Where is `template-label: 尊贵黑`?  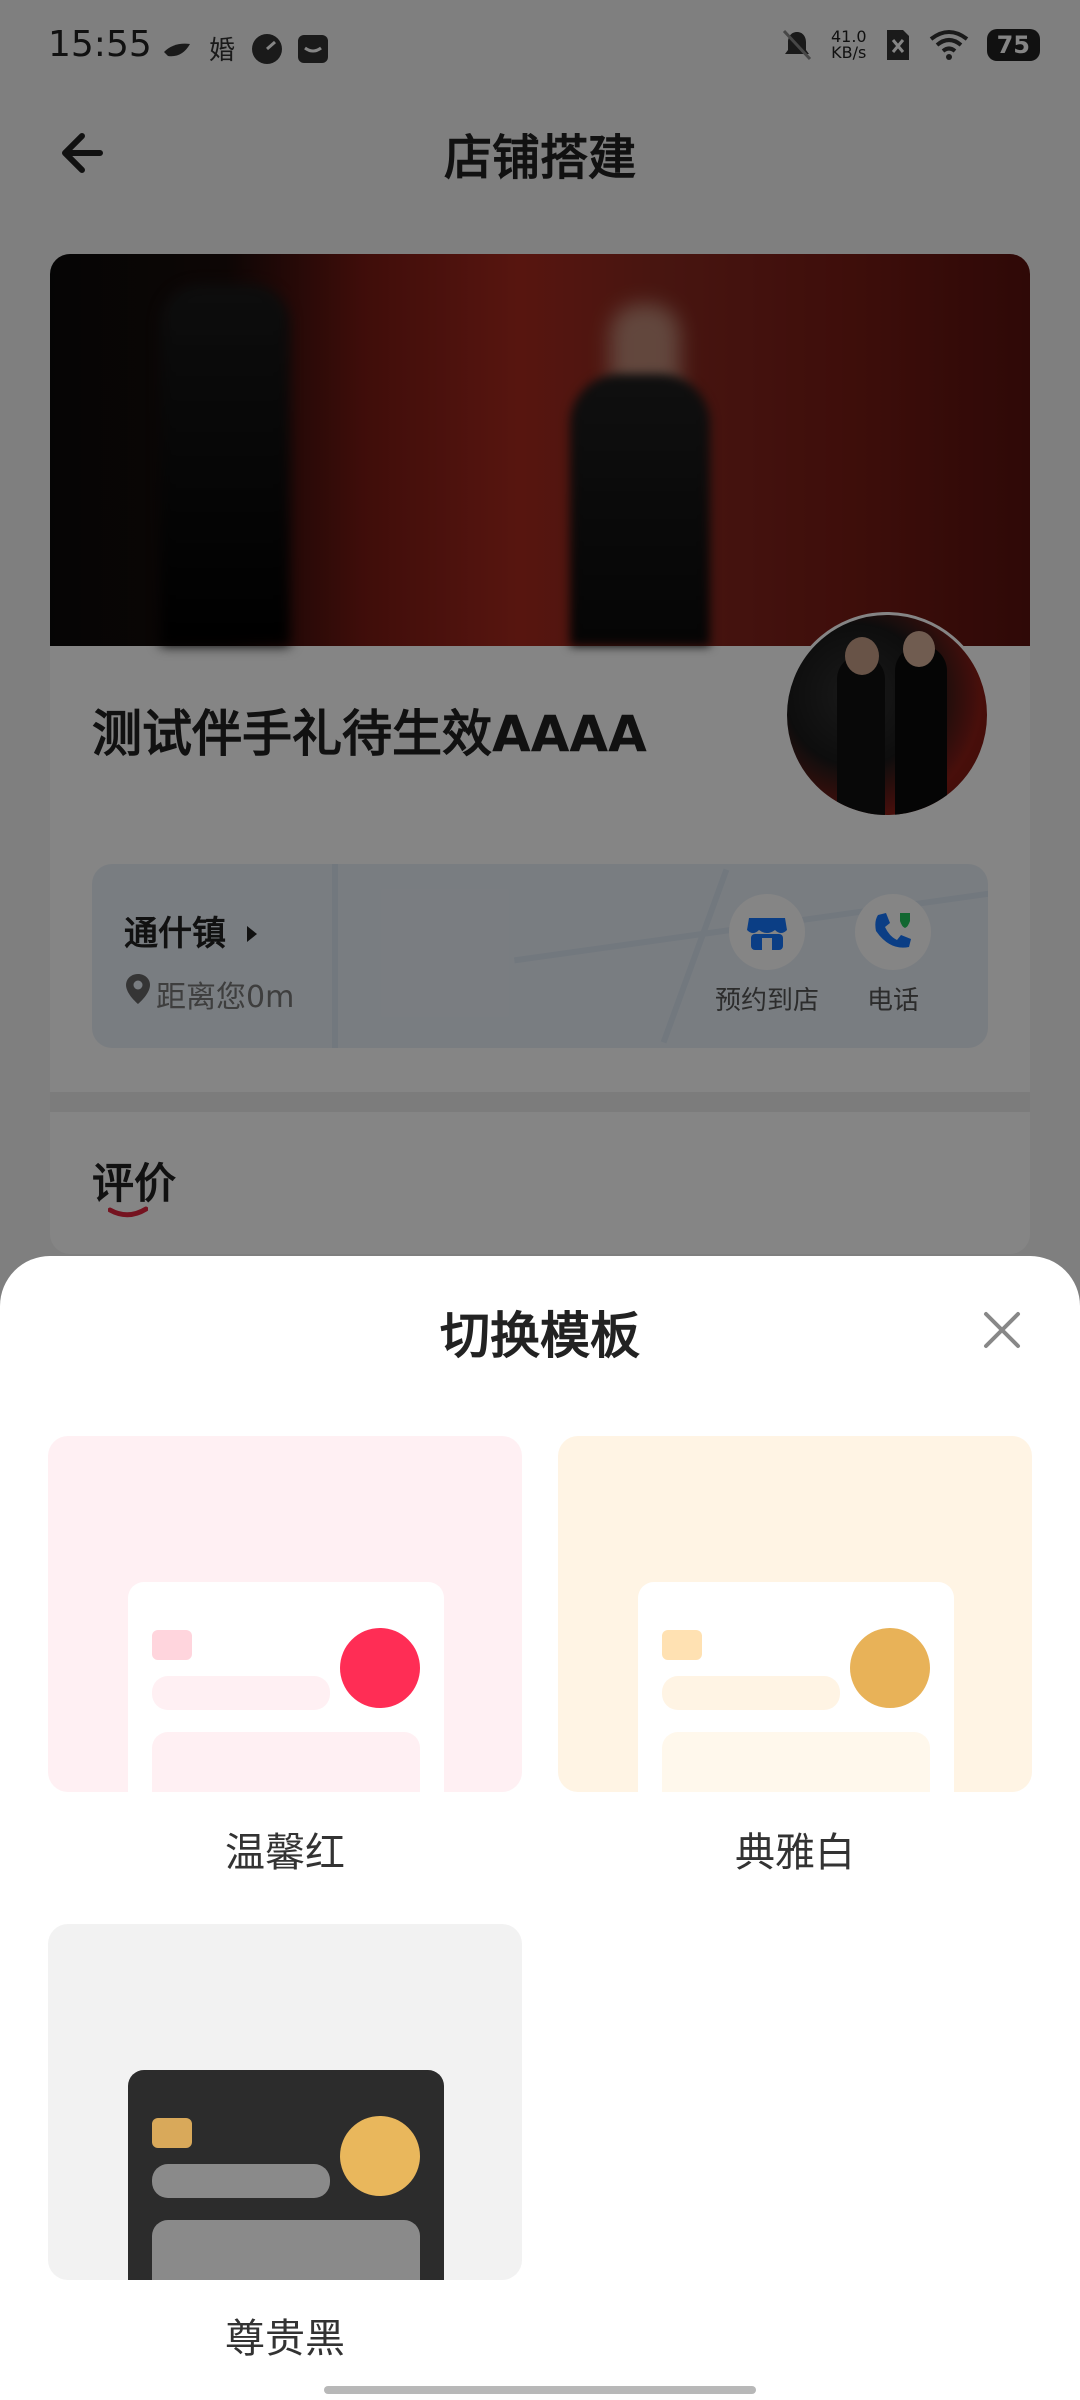
template-label: 尊贵黑 is located at coordinates (285, 2335).